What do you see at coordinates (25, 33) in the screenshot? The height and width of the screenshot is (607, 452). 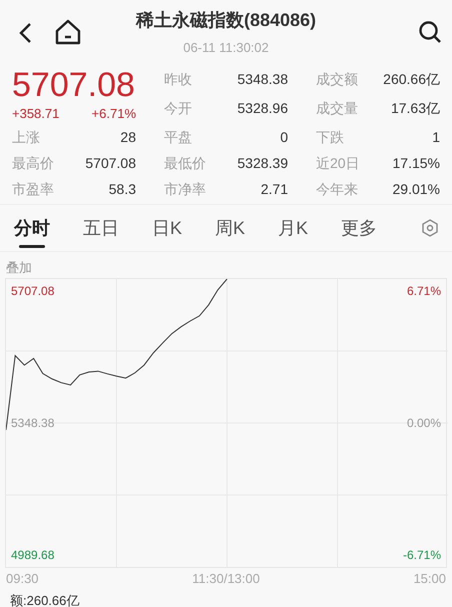 I see `back-icon` at bounding box center [25, 33].